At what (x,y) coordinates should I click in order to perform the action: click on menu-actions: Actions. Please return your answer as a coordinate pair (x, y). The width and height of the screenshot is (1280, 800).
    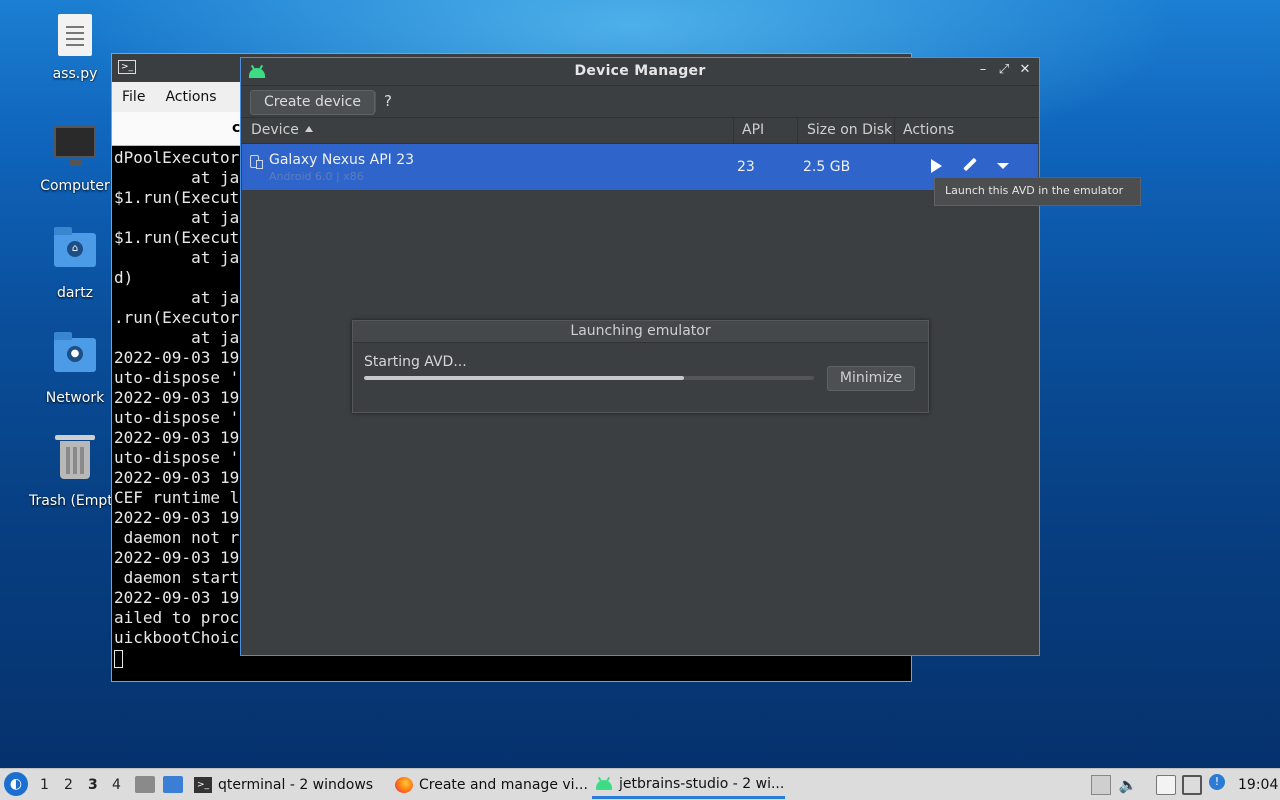
    Looking at the image, I should click on (190, 97).